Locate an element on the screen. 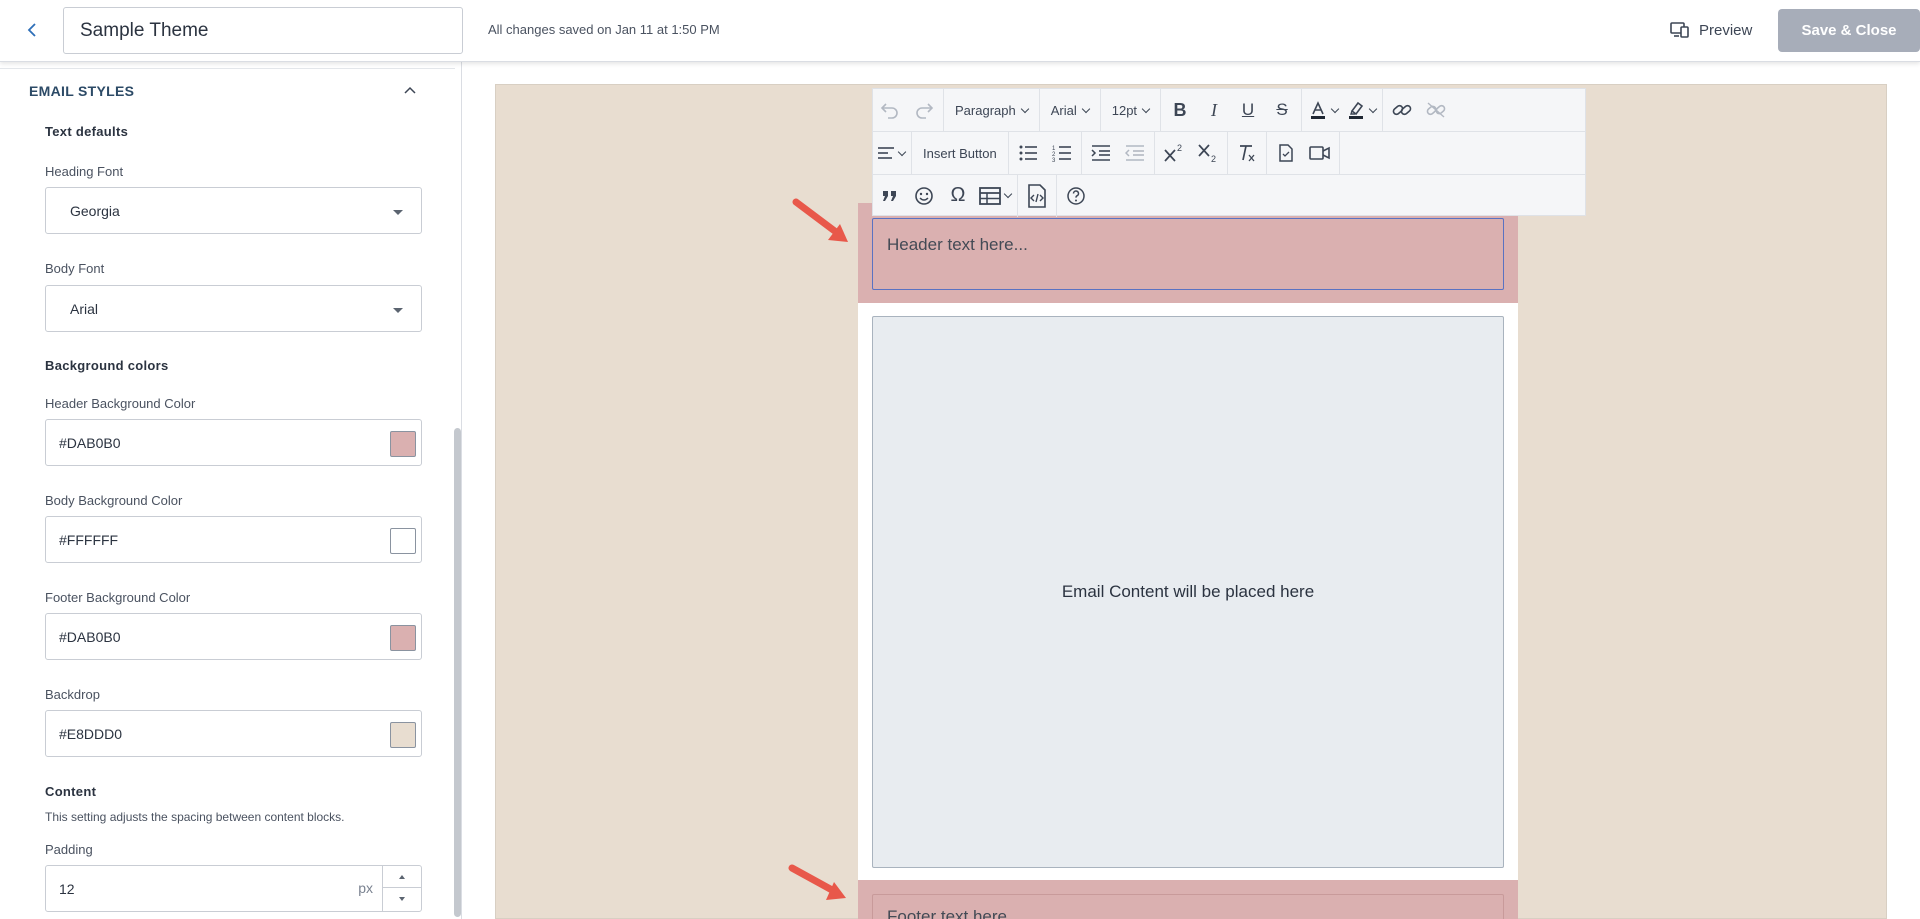  text-color-icon is located at coordinates (1318, 110).